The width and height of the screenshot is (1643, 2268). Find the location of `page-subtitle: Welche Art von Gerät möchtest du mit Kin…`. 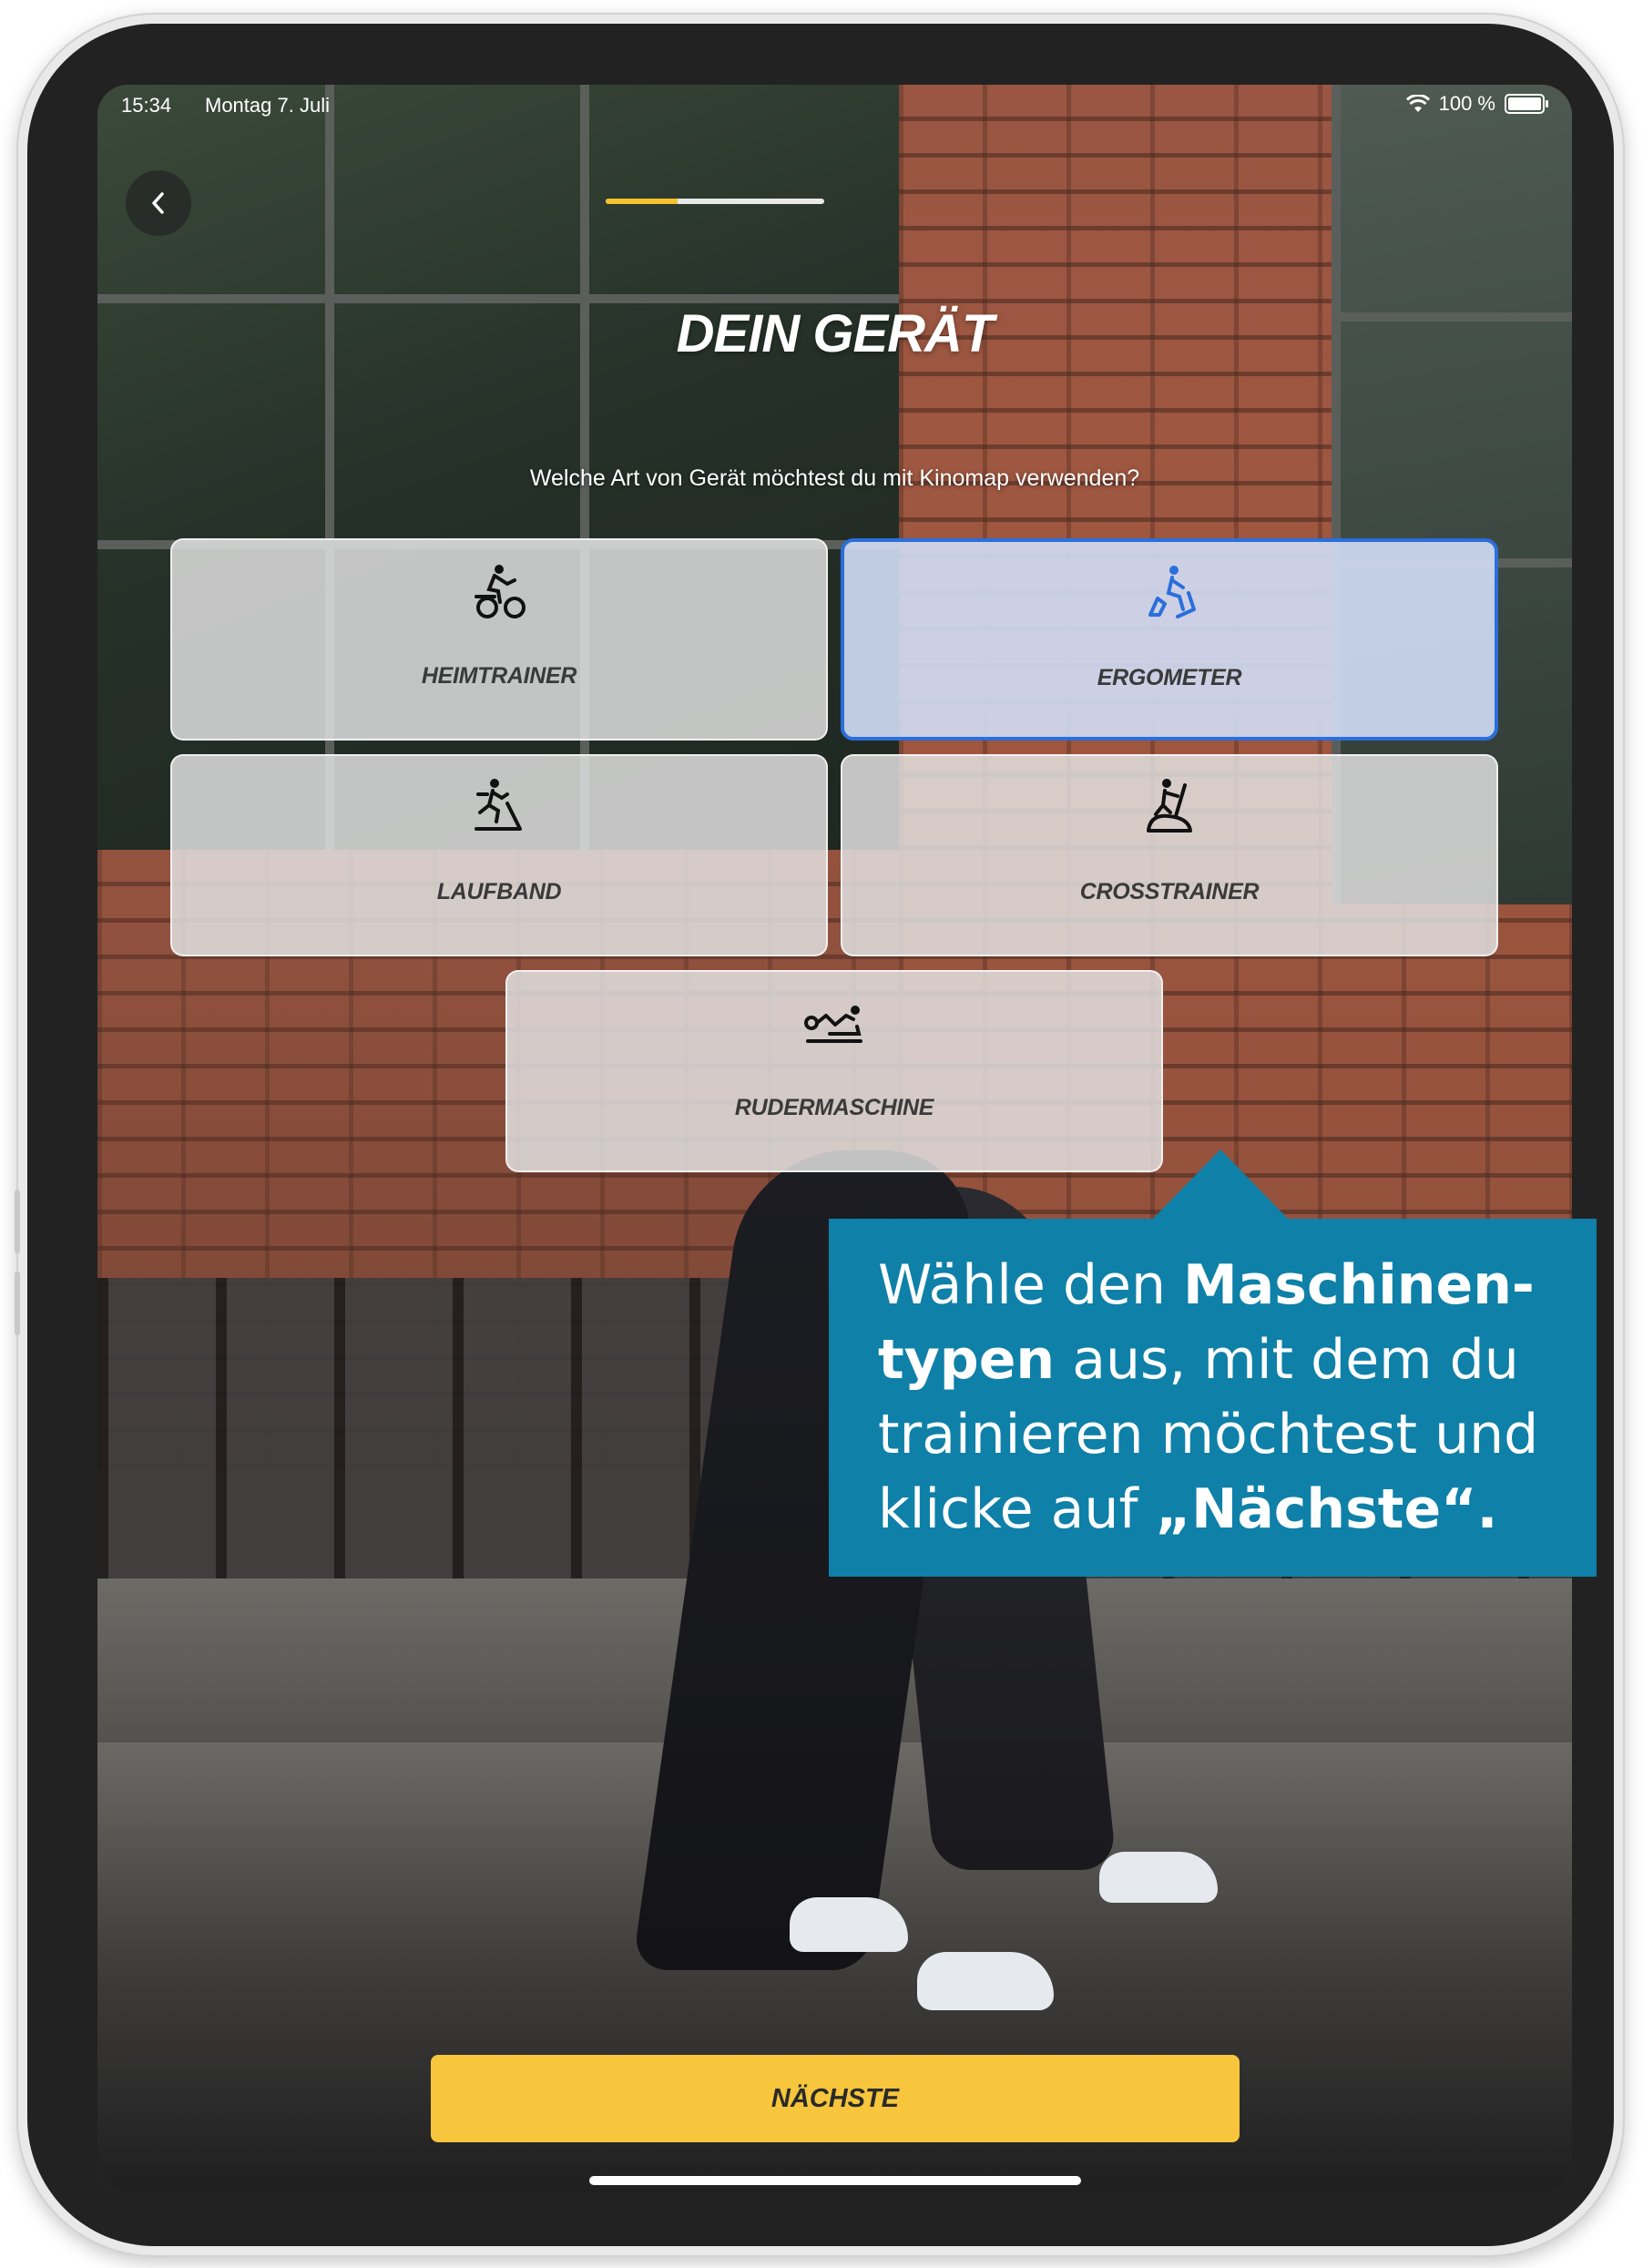

page-subtitle: Welche Art von Gerät möchtest du mit Kin… is located at coordinates (834, 478).